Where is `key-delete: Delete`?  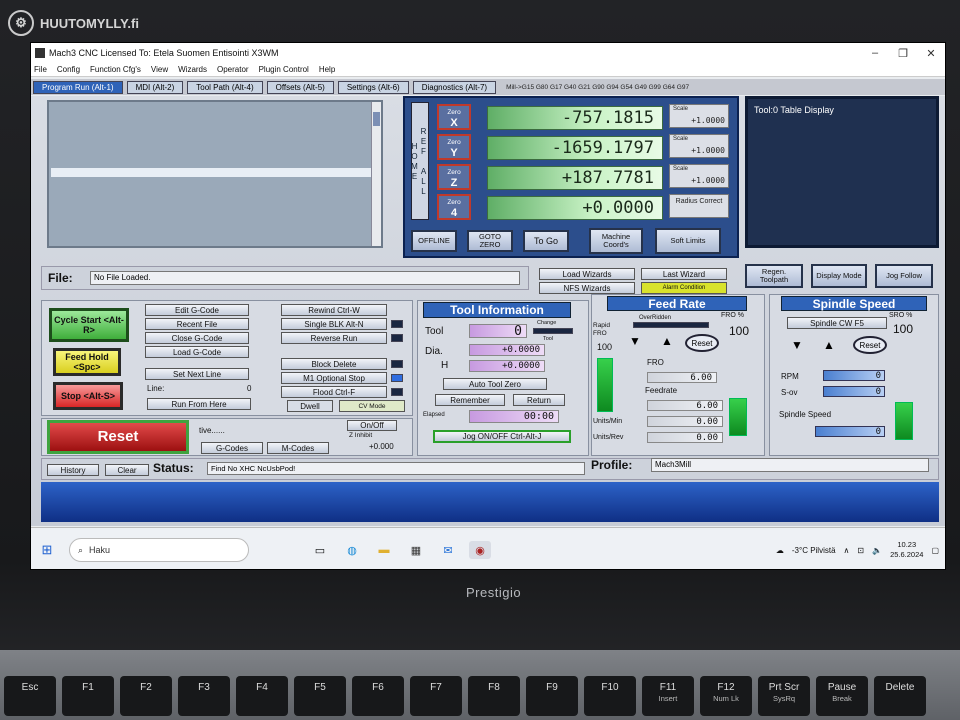
key-delete: Delete is located at coordinates (900, 696).